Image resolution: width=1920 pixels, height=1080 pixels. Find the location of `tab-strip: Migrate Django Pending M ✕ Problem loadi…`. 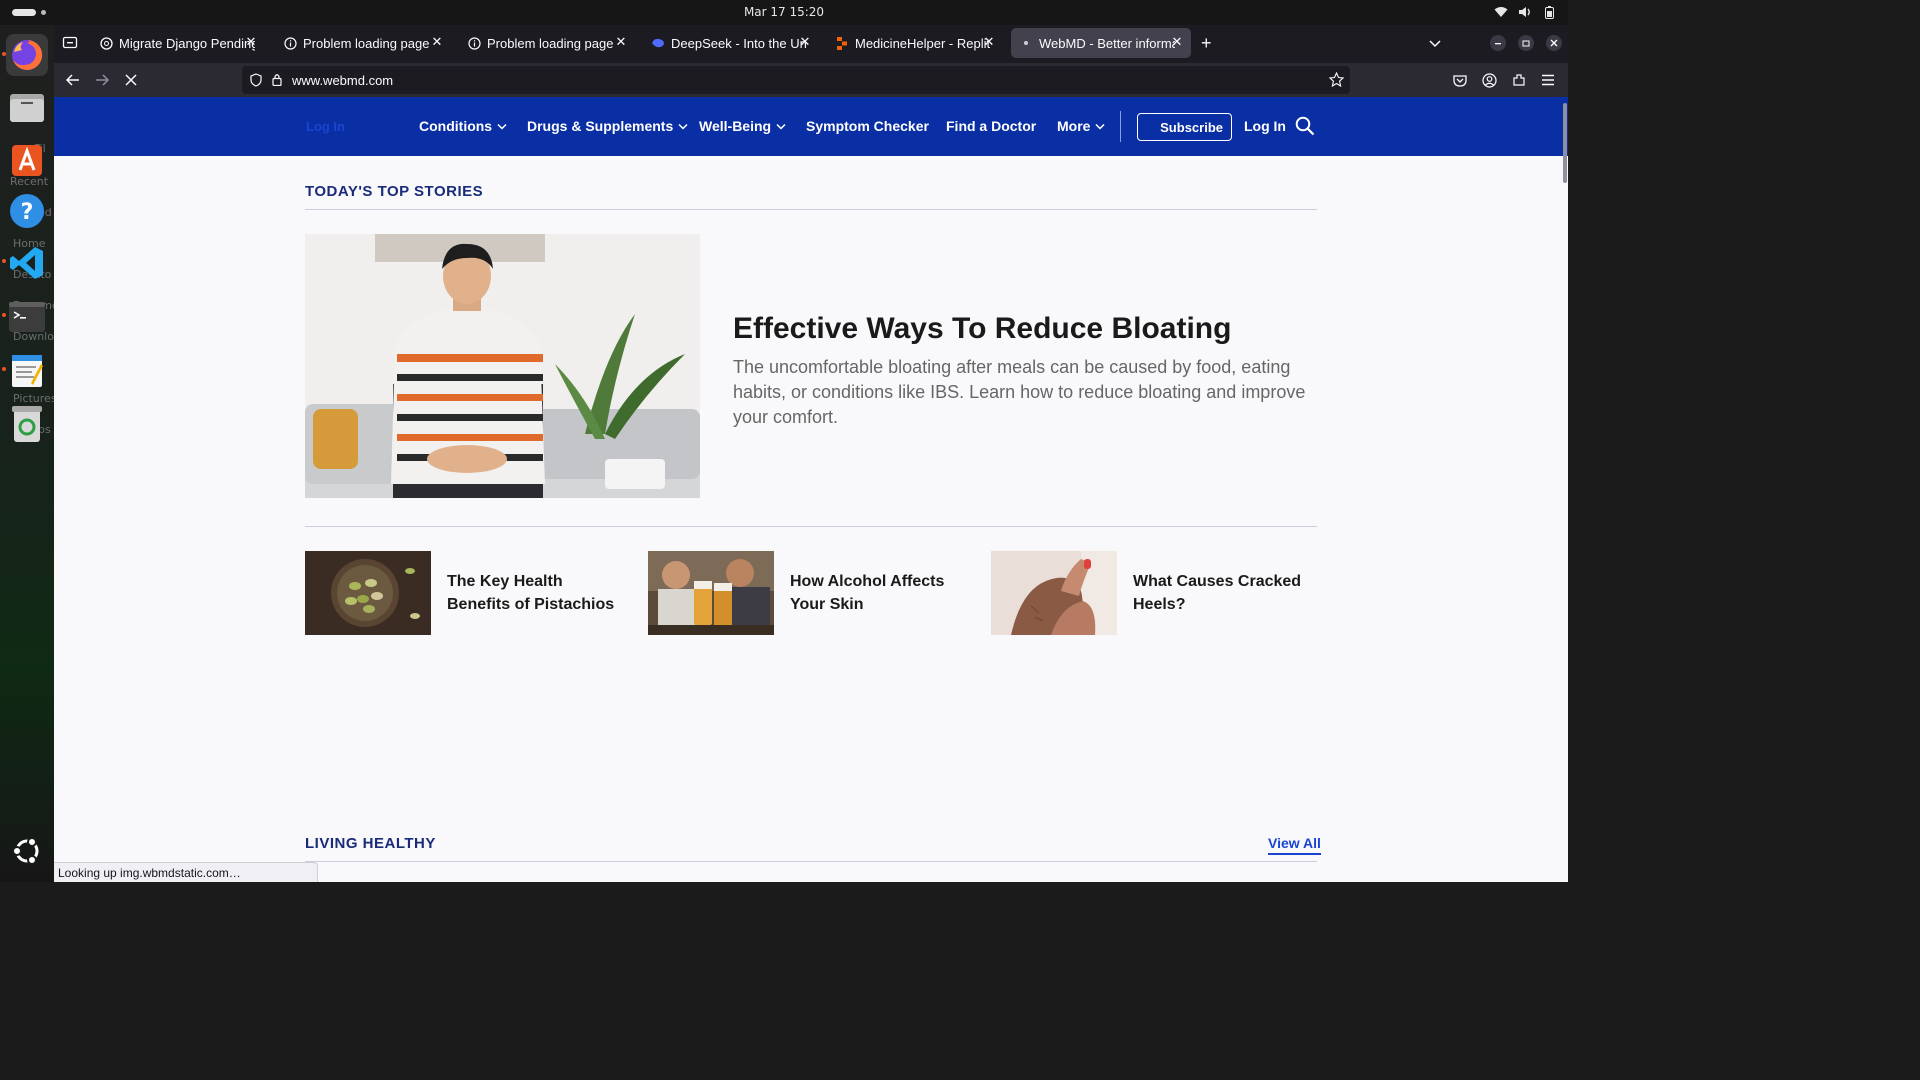

tab-strip: Migrate Django Pending M ✕ Problem loadi… is located at coordinates (811, 44).